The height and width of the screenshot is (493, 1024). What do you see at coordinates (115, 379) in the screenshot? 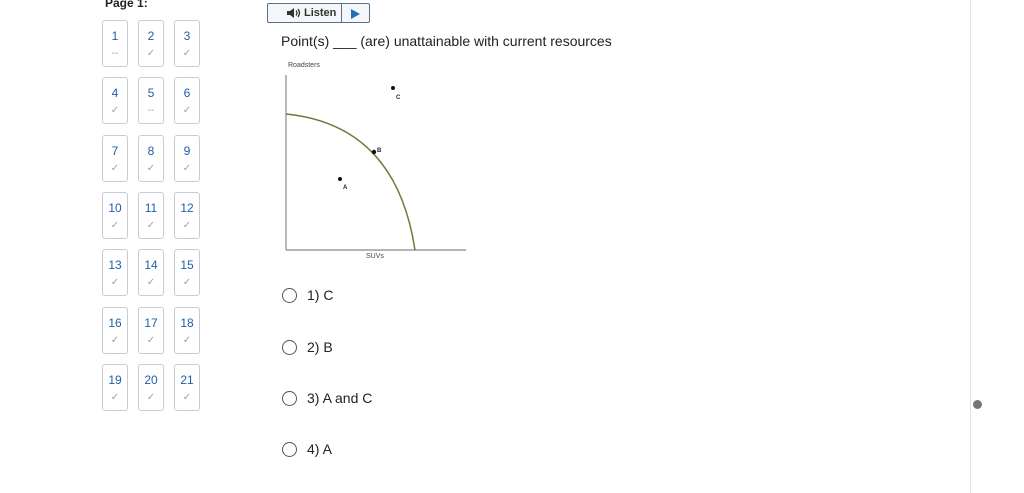
I see `question-number: 19` at bounding box center [115, 379].